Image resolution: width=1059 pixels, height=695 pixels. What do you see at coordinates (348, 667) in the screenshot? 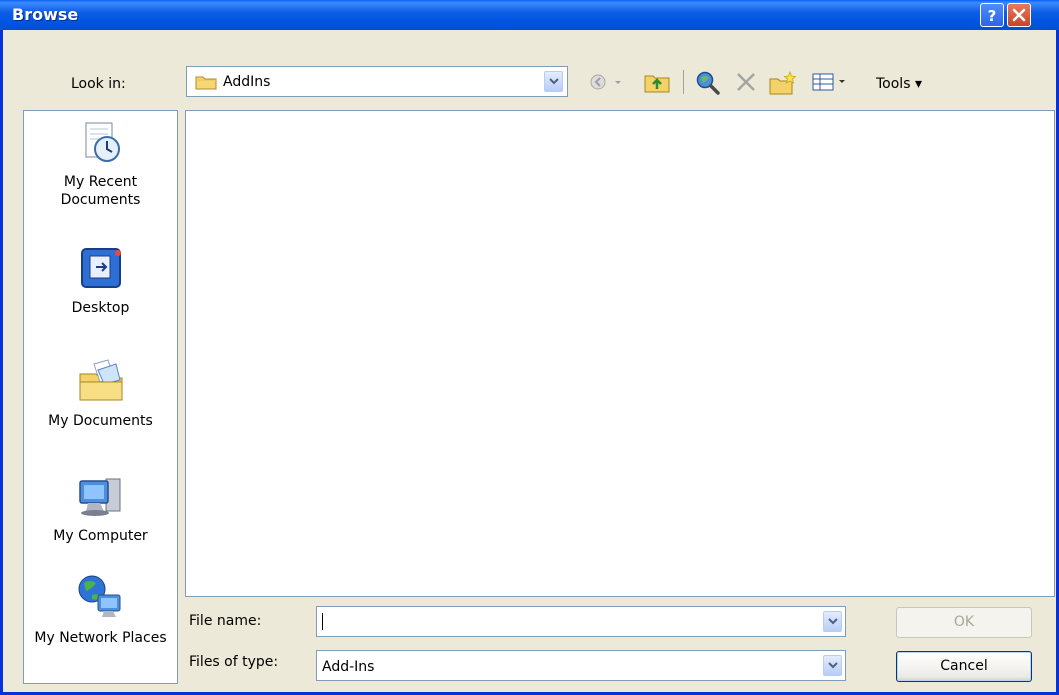
I see `files-of-type-value: Add-Ins` at bounding box center [348, 667].